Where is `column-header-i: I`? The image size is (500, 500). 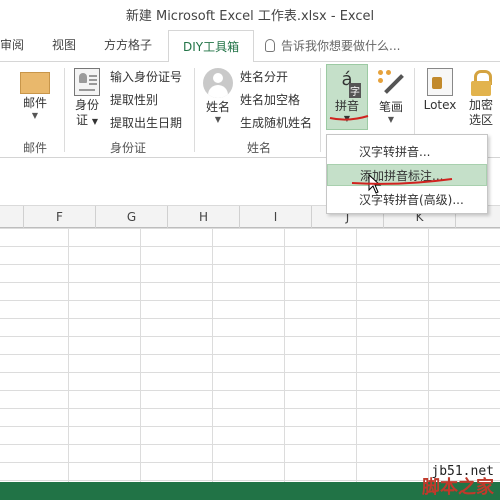
column-header-i: I is located at coordinates (276, 217).